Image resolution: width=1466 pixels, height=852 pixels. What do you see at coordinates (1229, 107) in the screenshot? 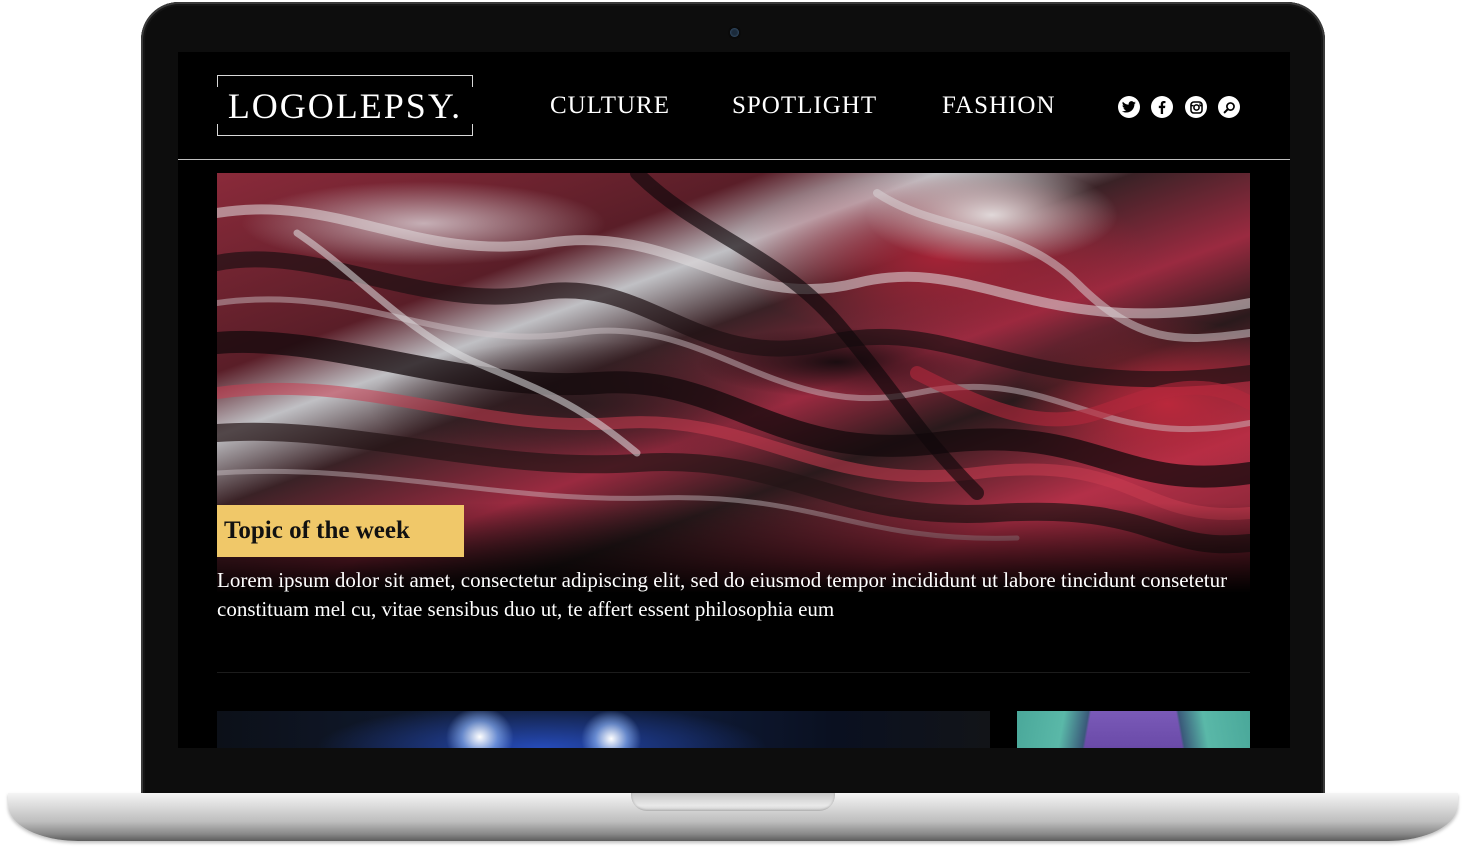
I see `search-icon` at bounding box center [1229, 107].